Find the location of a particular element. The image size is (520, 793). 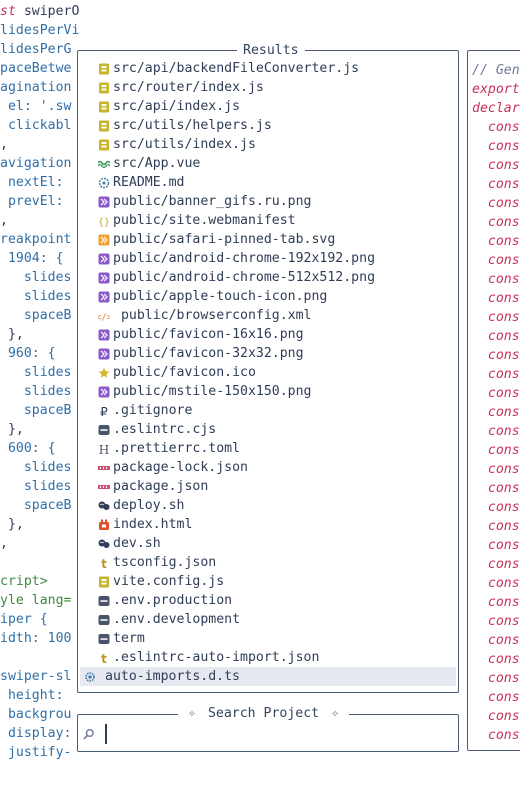

result-item: ₽ .gitignore is located at coordinates (268, 410).